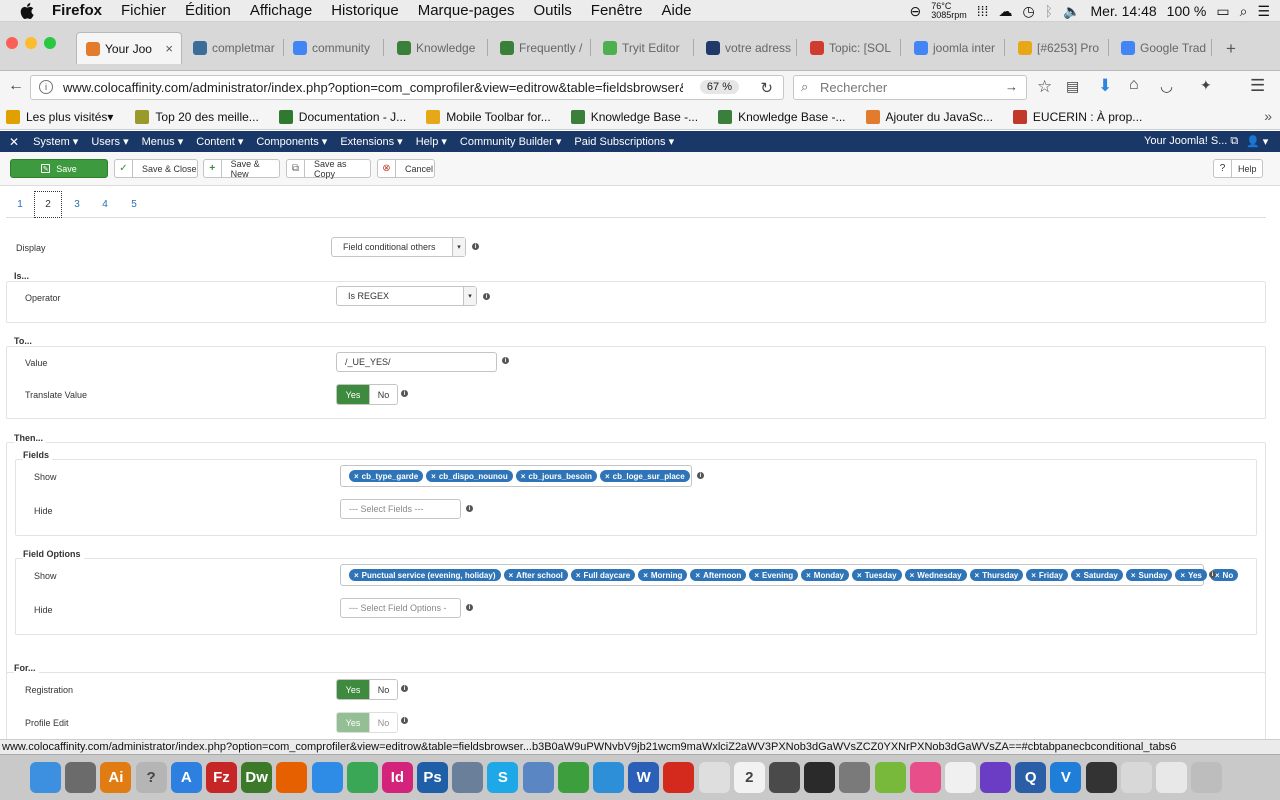 The width and height of the screenshot is (1280, 800). What do you see at coordinates (1191, 575) in the screenshot?
I see `selected-chip: × Yes` at bounding box center [1191, 575].